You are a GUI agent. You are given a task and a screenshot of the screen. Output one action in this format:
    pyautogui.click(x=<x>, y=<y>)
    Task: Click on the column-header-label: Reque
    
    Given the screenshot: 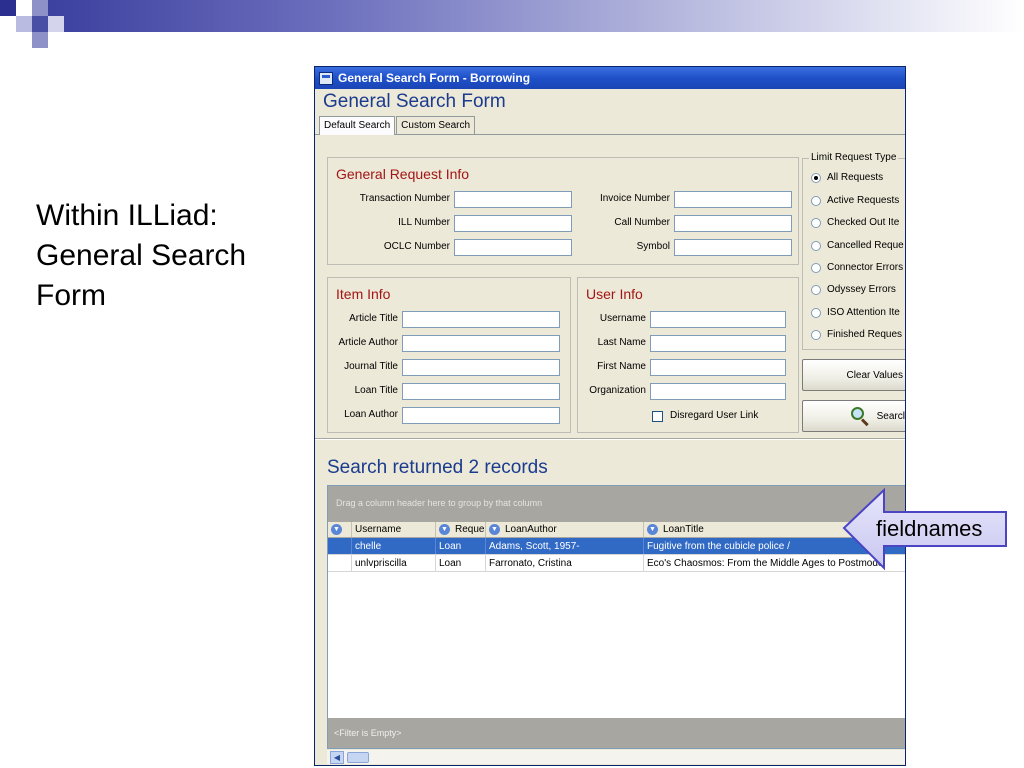 What is the action you would take?
    pyautogui.click(x=470, y=529)
    